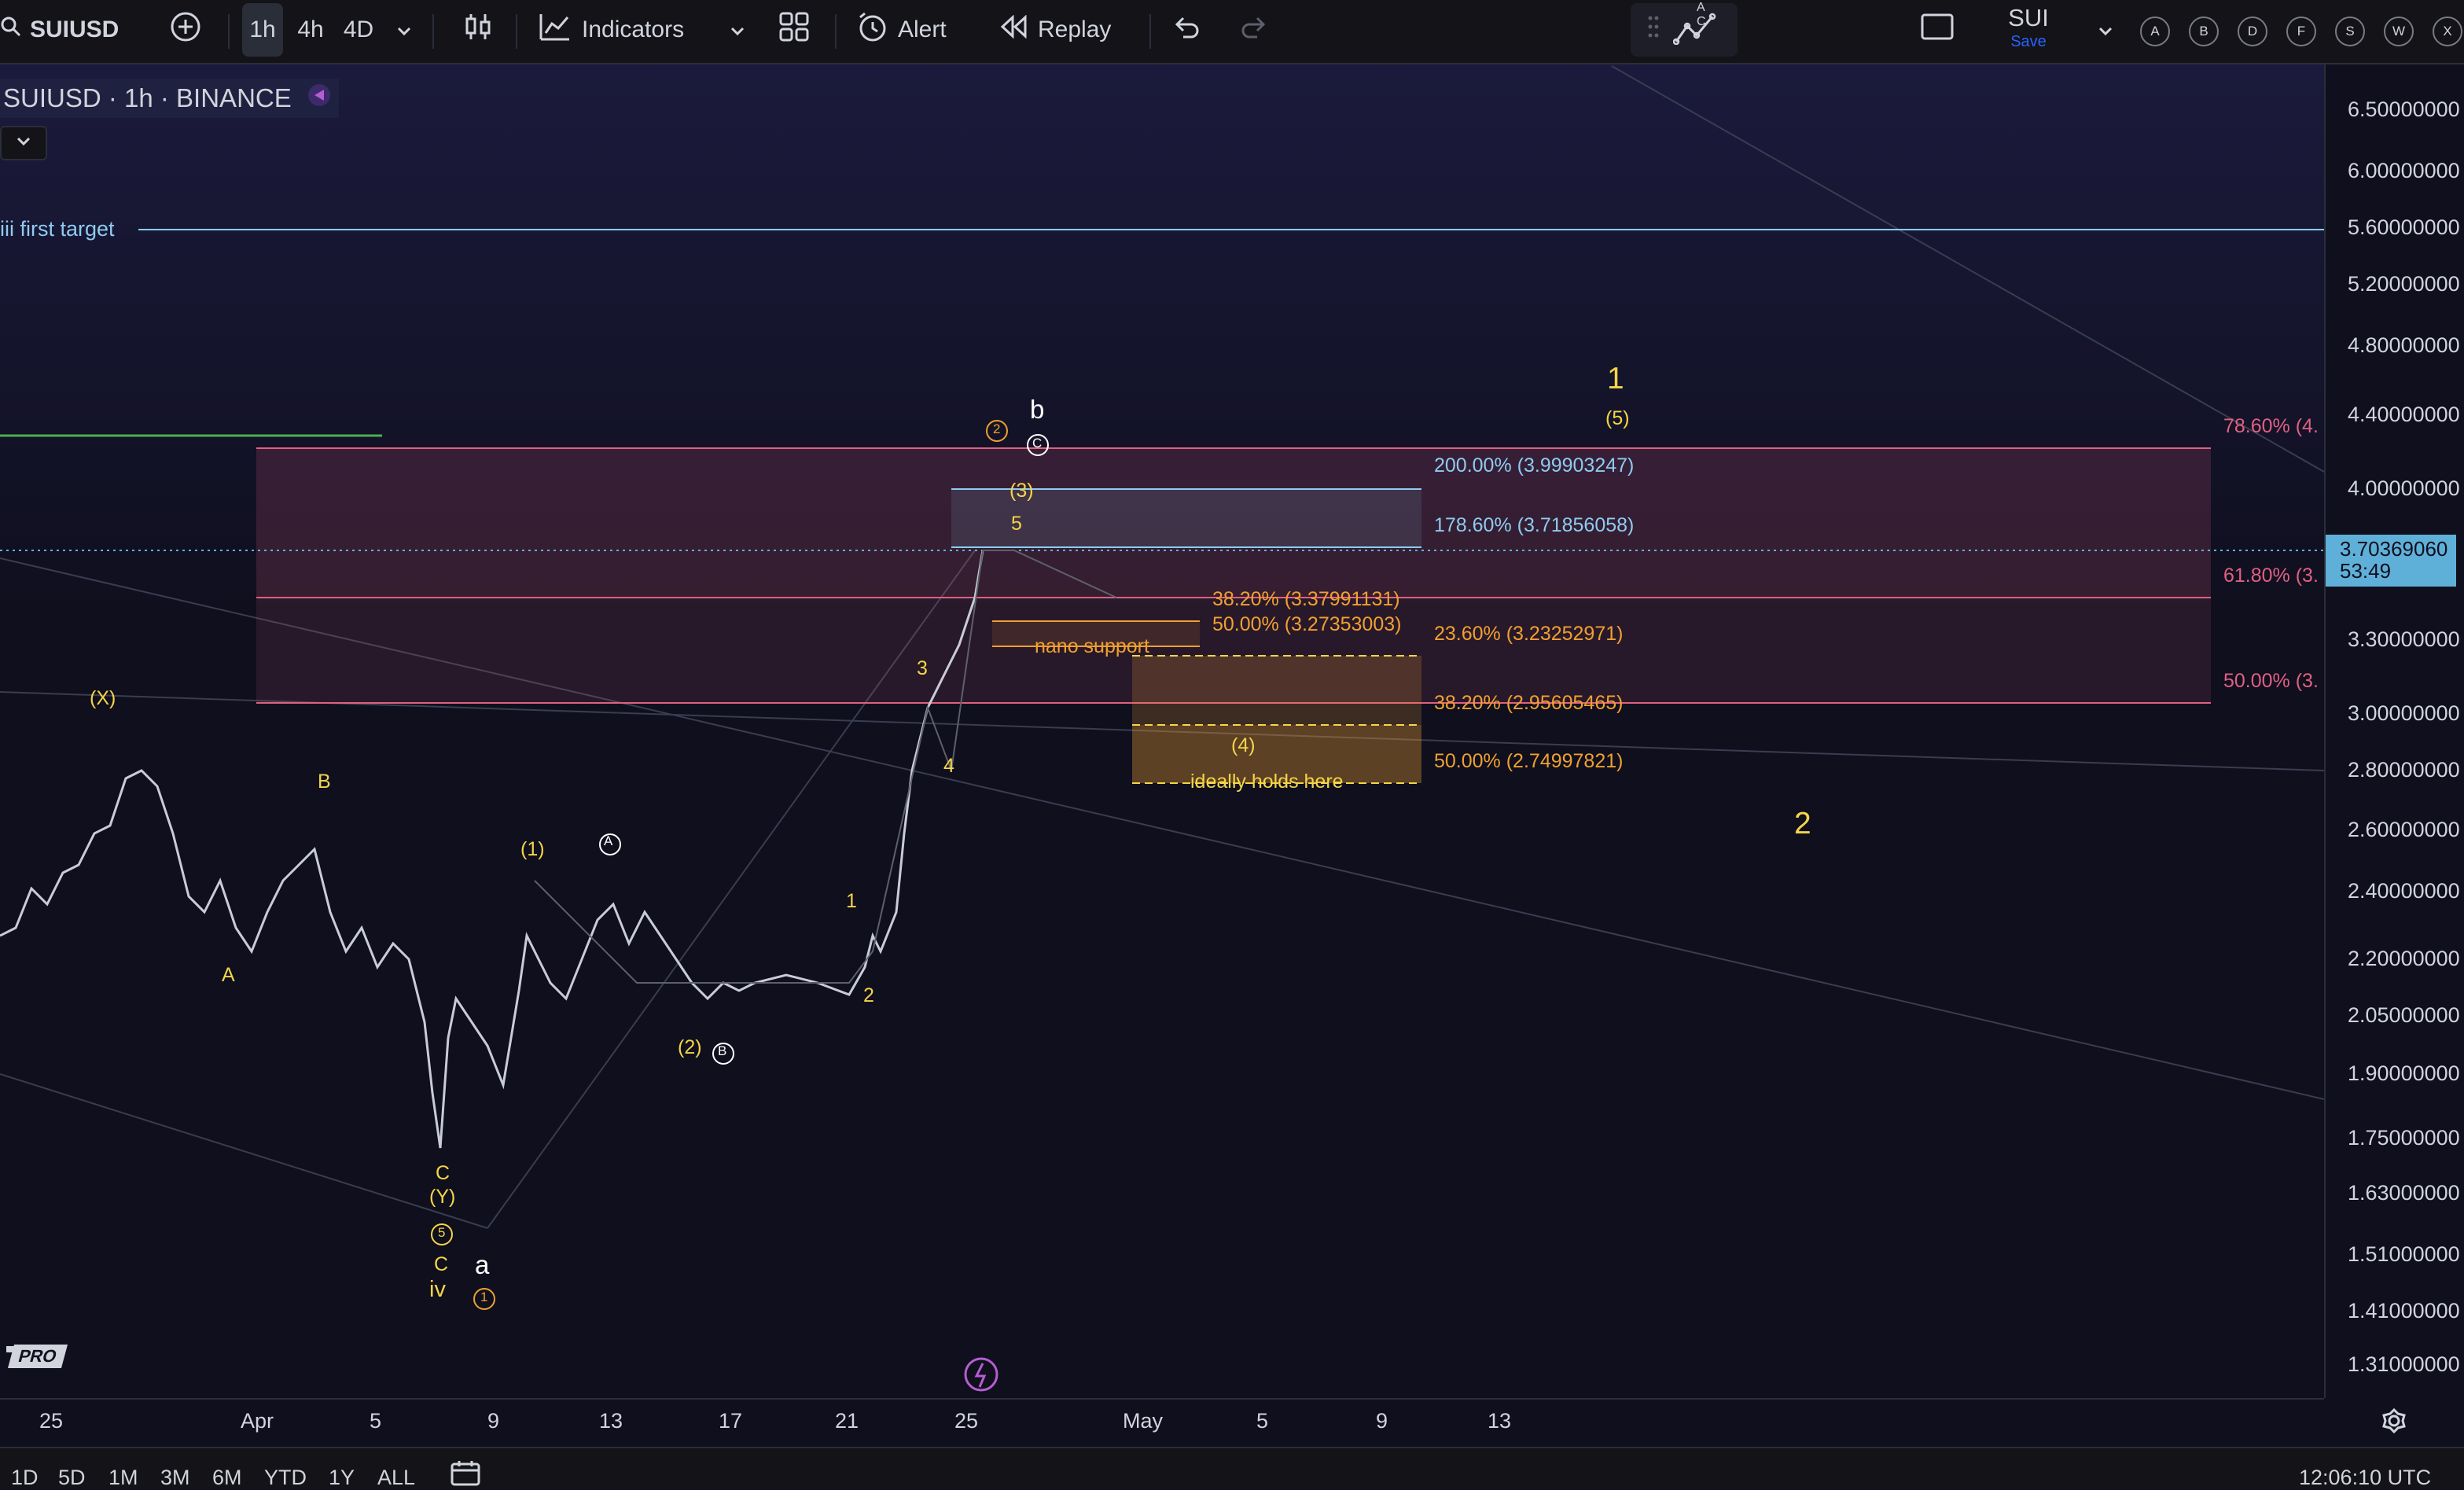 The height and width of the screenshot is (1490, 2464). I want to click on price-label: 4.40000000, so click(2404, 415).